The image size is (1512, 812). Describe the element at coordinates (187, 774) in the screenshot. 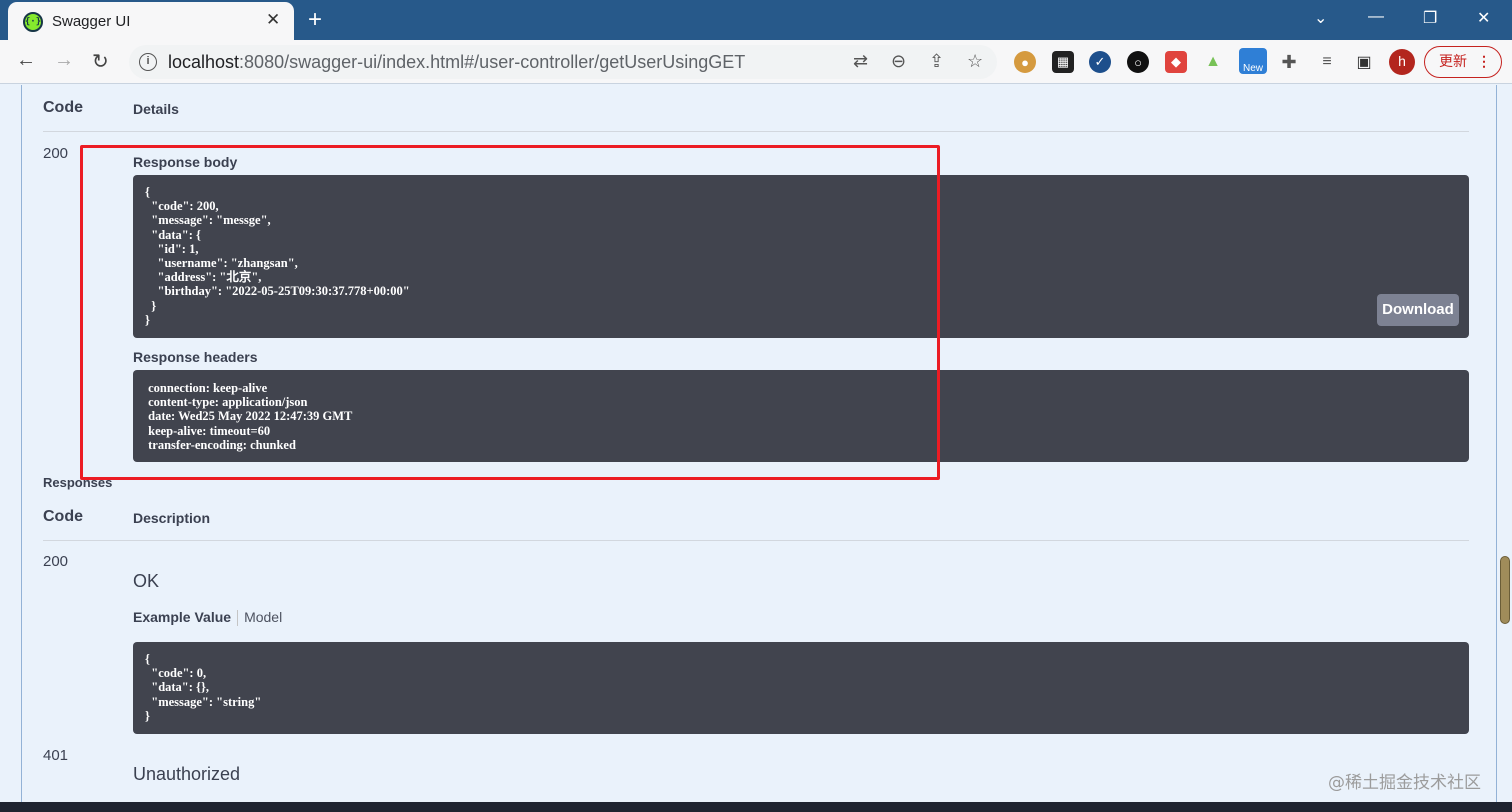

I see `response-description-unauthorized: Unauthorized` at that location.